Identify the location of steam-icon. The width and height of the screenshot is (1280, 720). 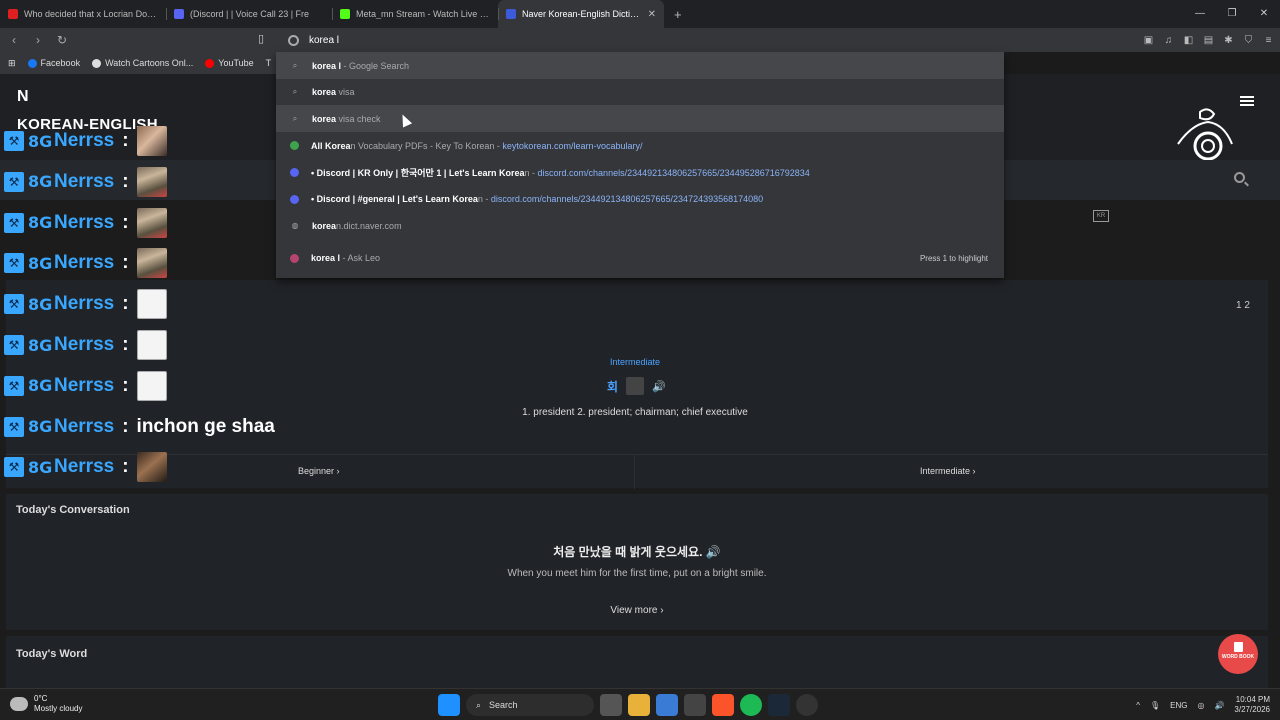
(779, 705).